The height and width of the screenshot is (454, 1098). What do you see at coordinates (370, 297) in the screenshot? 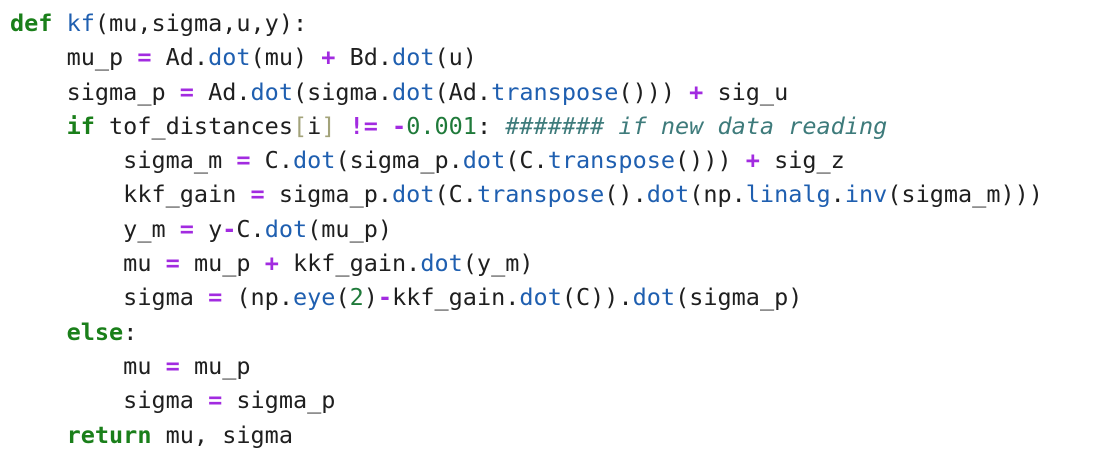
I see `text-token: )` at bounding box center [370, 297].